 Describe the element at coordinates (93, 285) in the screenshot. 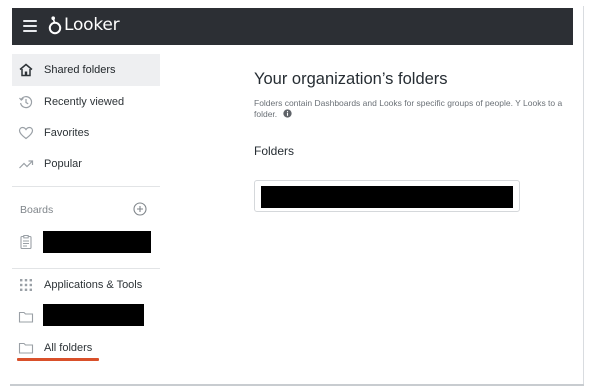

I see `sidebar-item-label: Applications & Tools` at that location.